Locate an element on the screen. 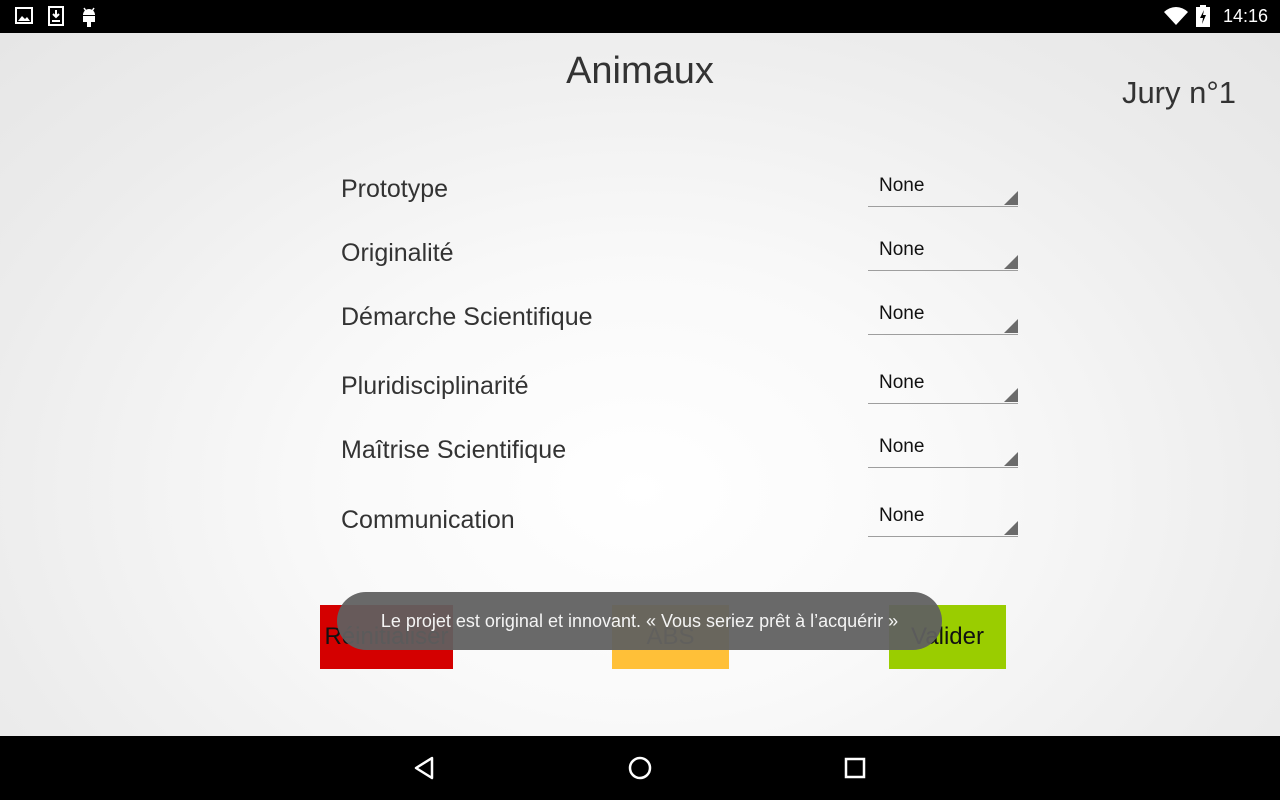  spinner-originalite: None is located at coordinates (943, 251).